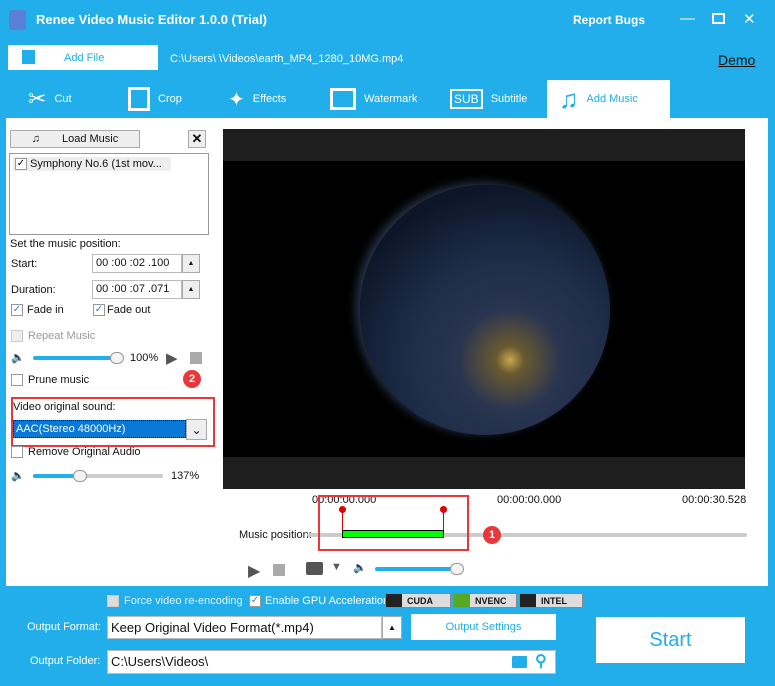  What do you see at coordinates (65, 661) in the screenshot?
I see `output-folder-label: Output Folder:` at bounding box center [65, 661].